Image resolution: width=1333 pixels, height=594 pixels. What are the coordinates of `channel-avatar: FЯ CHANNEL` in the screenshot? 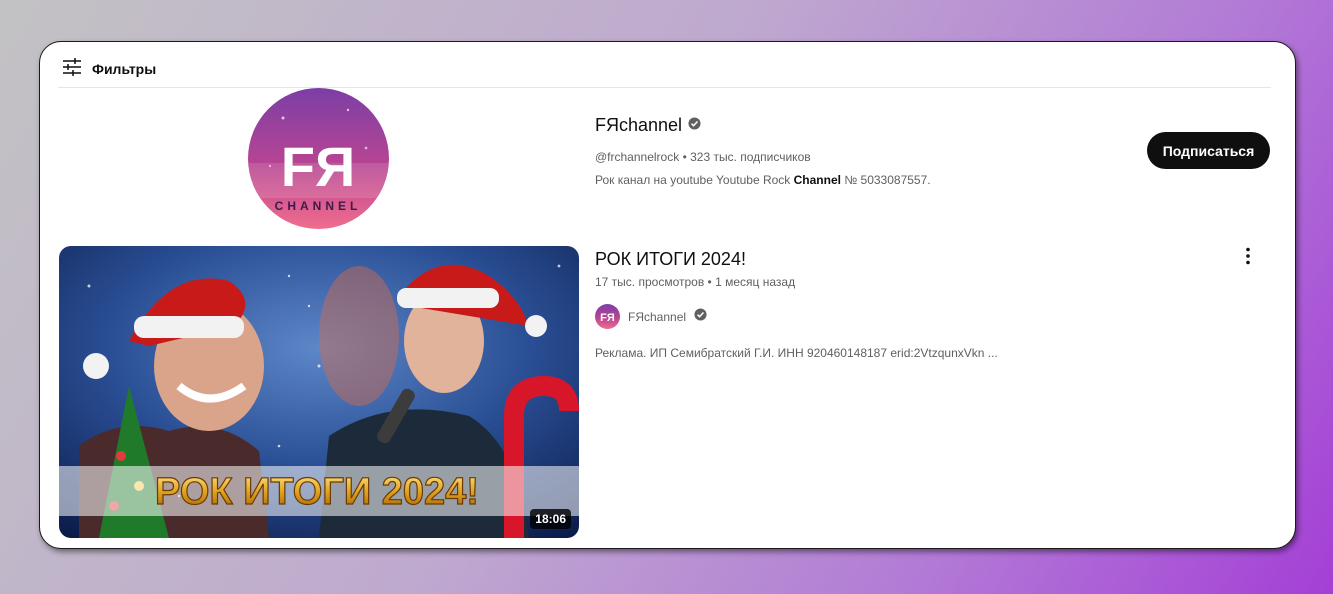 It's located at (318, 158).